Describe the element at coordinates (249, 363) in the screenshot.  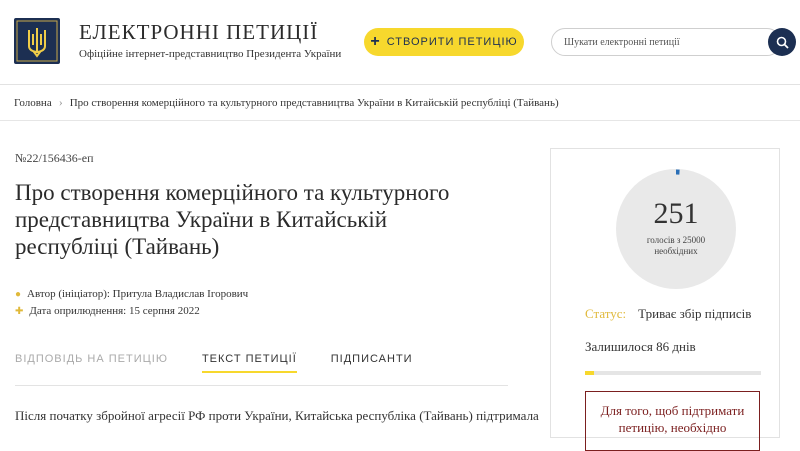
I see `tab-petition-text: ТЕКСТ ПЕТИЦІЇ` at that location.